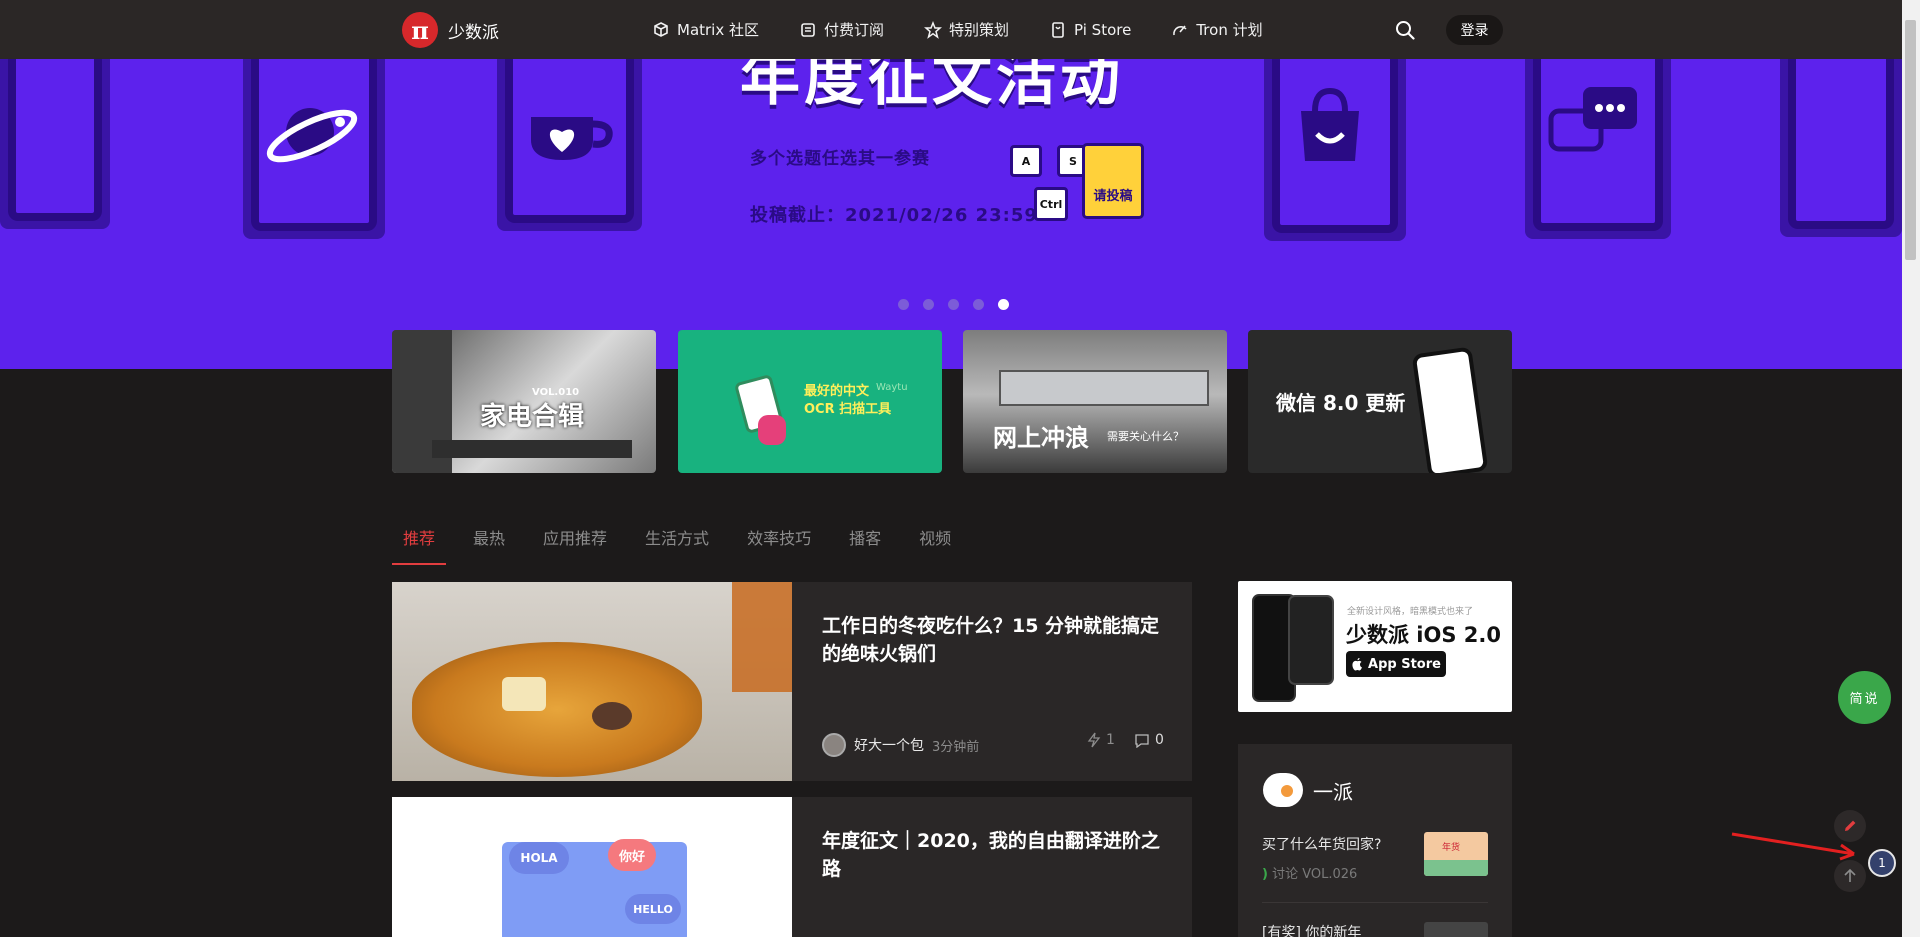 This screenshot has height=937, width=1920. I want to click on article-meta: 好大一个包 3分钟前, so click(900, 745).